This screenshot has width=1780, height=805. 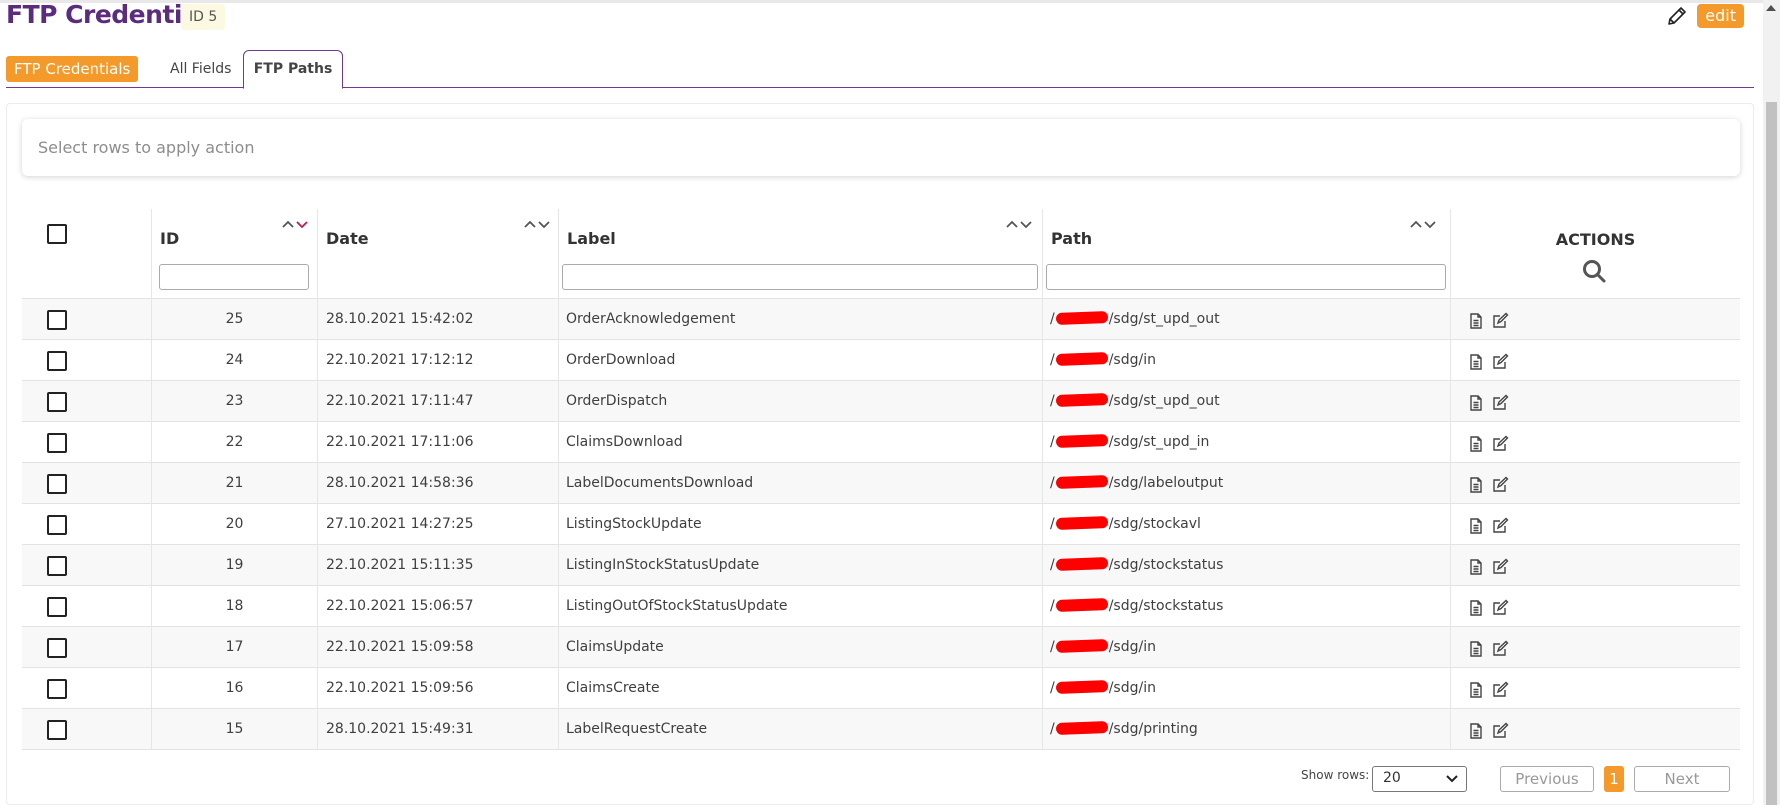 I want to click on top-border, so click(x=890, y=1).